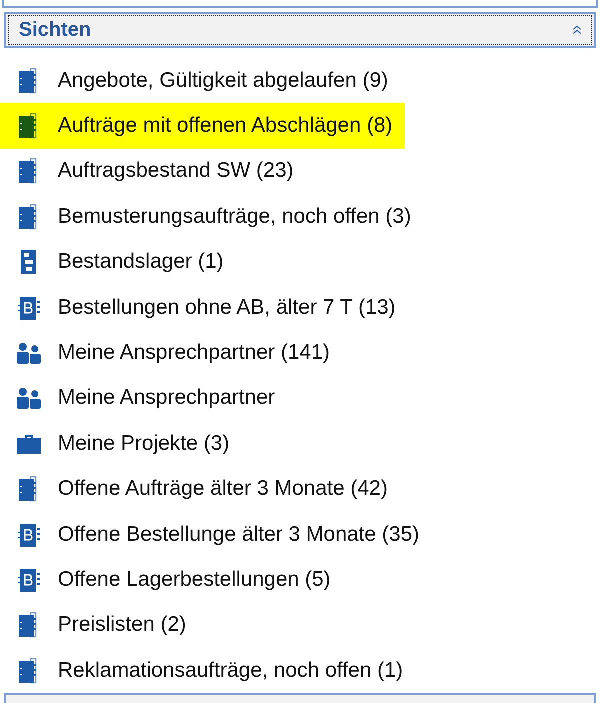 The height and width of the screenshot is (703, 600). I want to click on view-item: Bestellungen ohne AB, älter 7 T (13), so click(204, 307).